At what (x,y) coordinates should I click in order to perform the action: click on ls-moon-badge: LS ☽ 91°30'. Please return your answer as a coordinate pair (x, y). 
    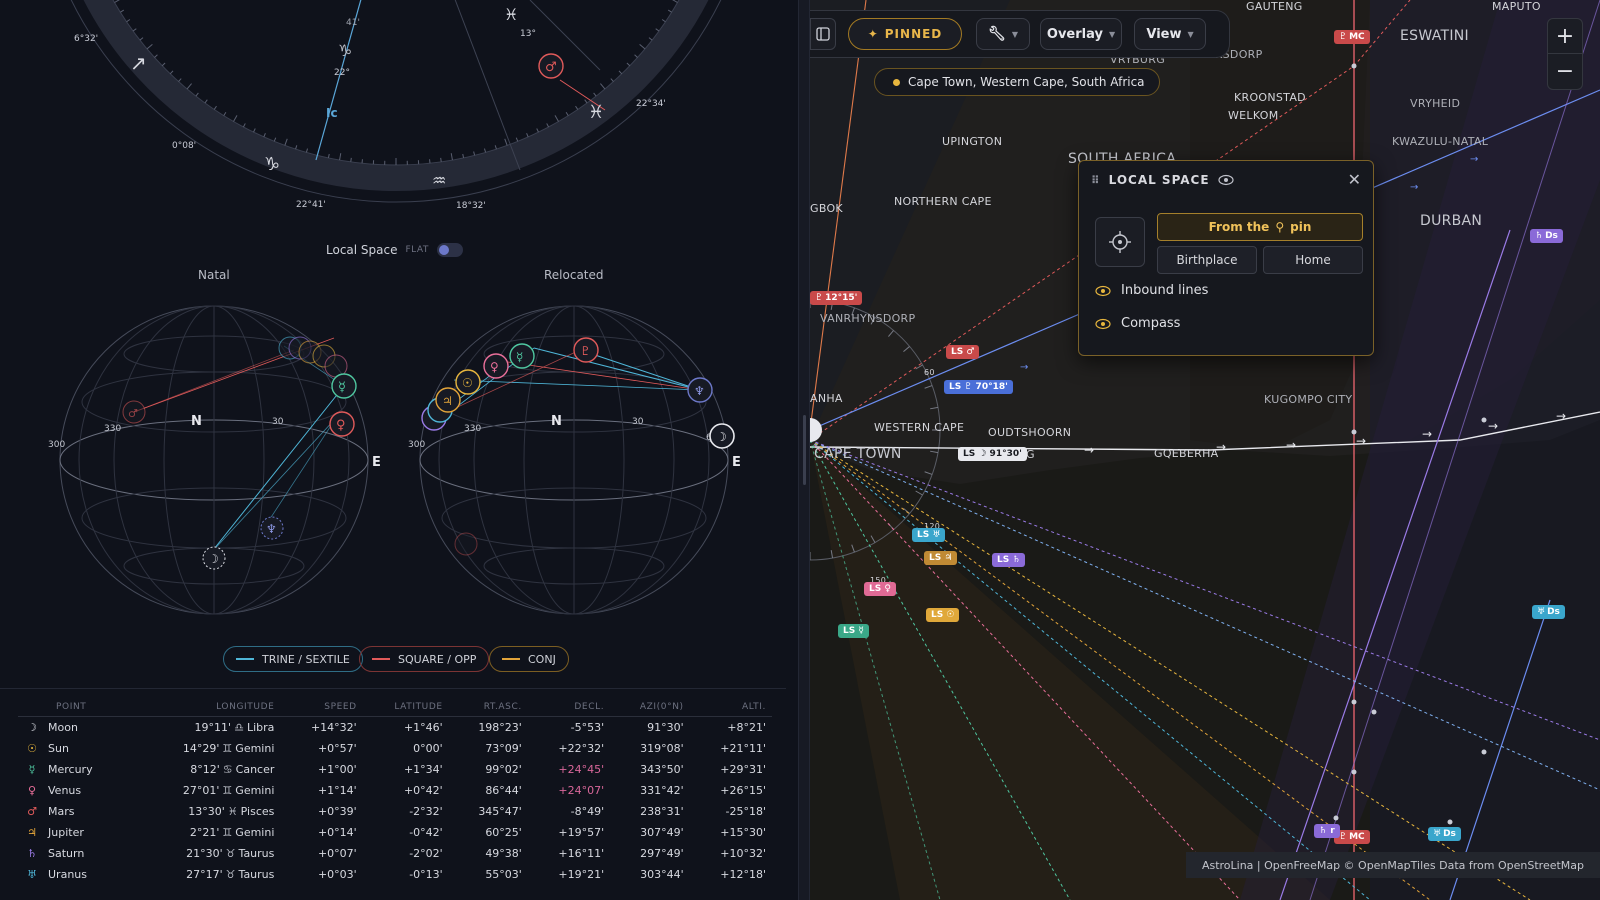
    Looking at the image, I should click on (992, 454).